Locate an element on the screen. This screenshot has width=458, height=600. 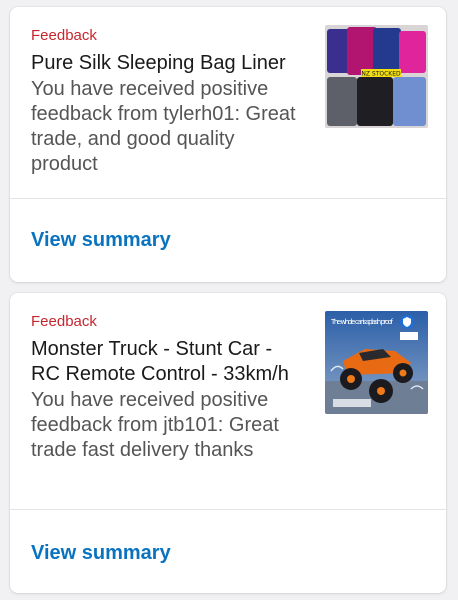
listing-thumbnail: The whole car is splash proof is located at coordinates (376, 362).